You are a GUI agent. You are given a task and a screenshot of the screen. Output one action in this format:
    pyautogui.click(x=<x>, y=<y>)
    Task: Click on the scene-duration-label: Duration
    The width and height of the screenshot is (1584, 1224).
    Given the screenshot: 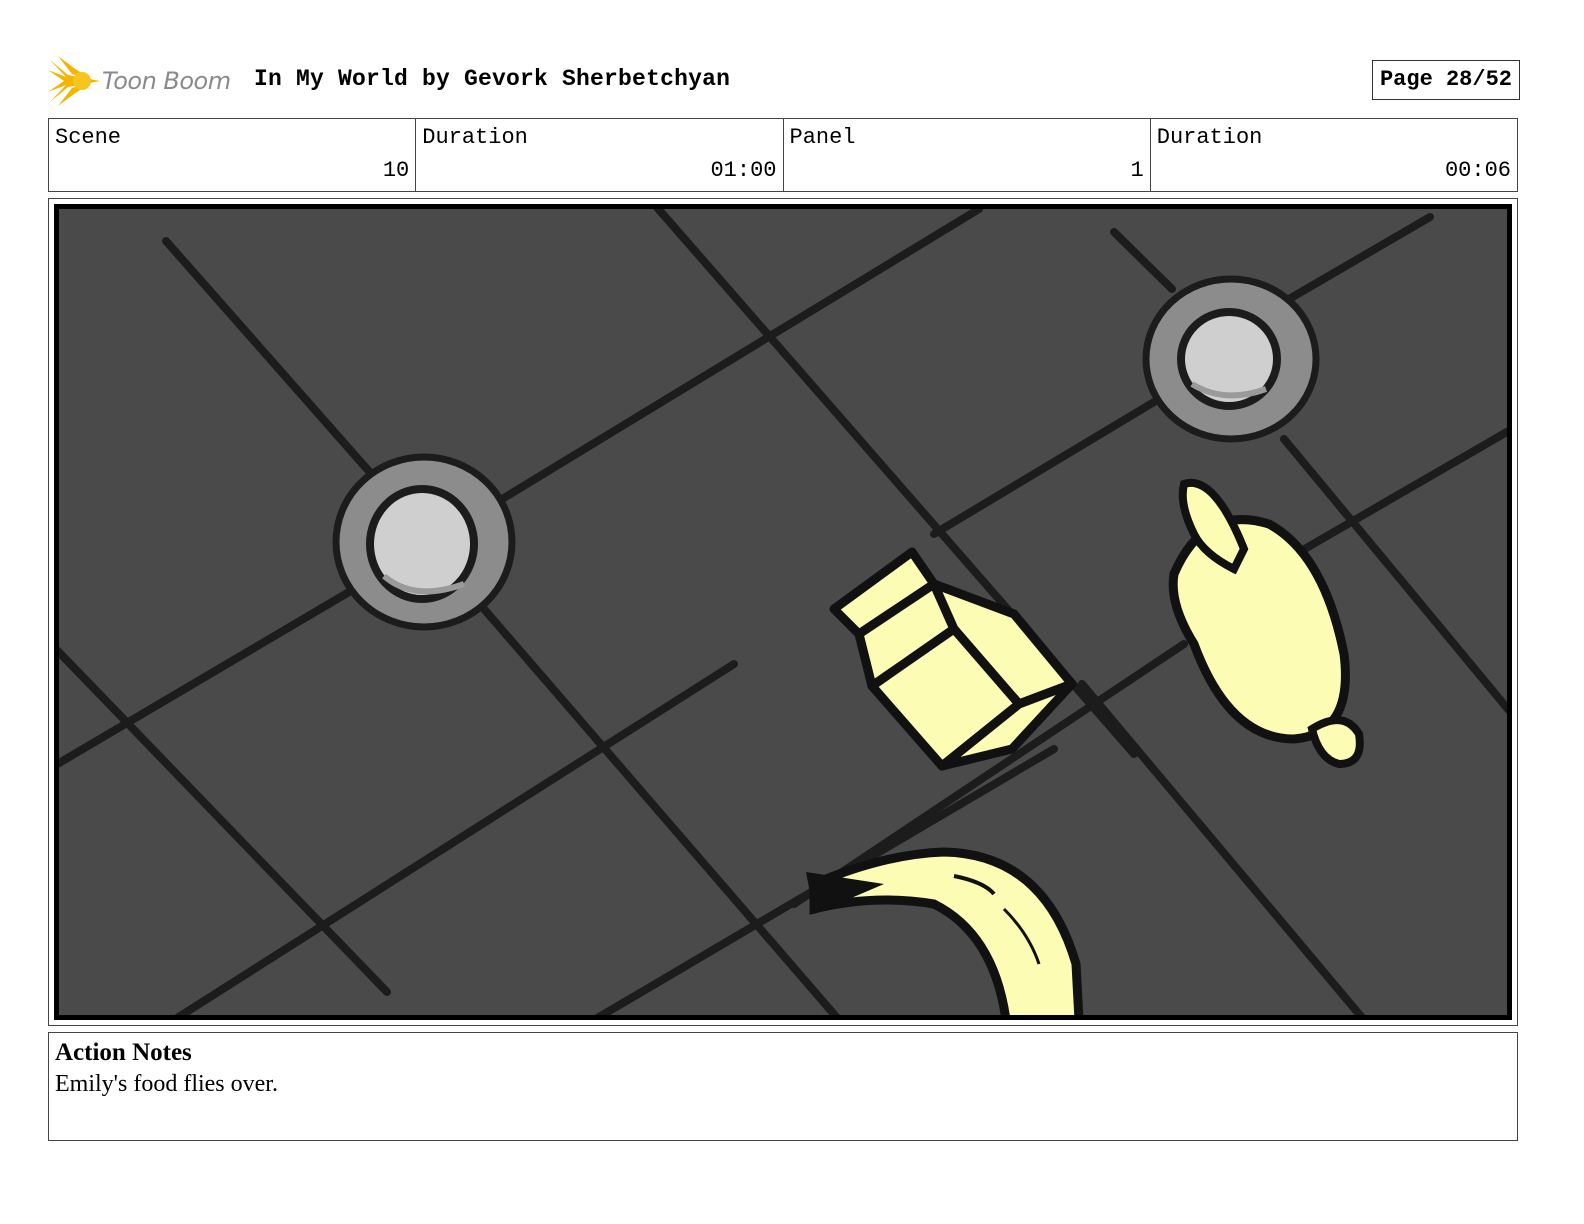 What is the action you would take?
    pyautogui.click(x=475, y=137)
    